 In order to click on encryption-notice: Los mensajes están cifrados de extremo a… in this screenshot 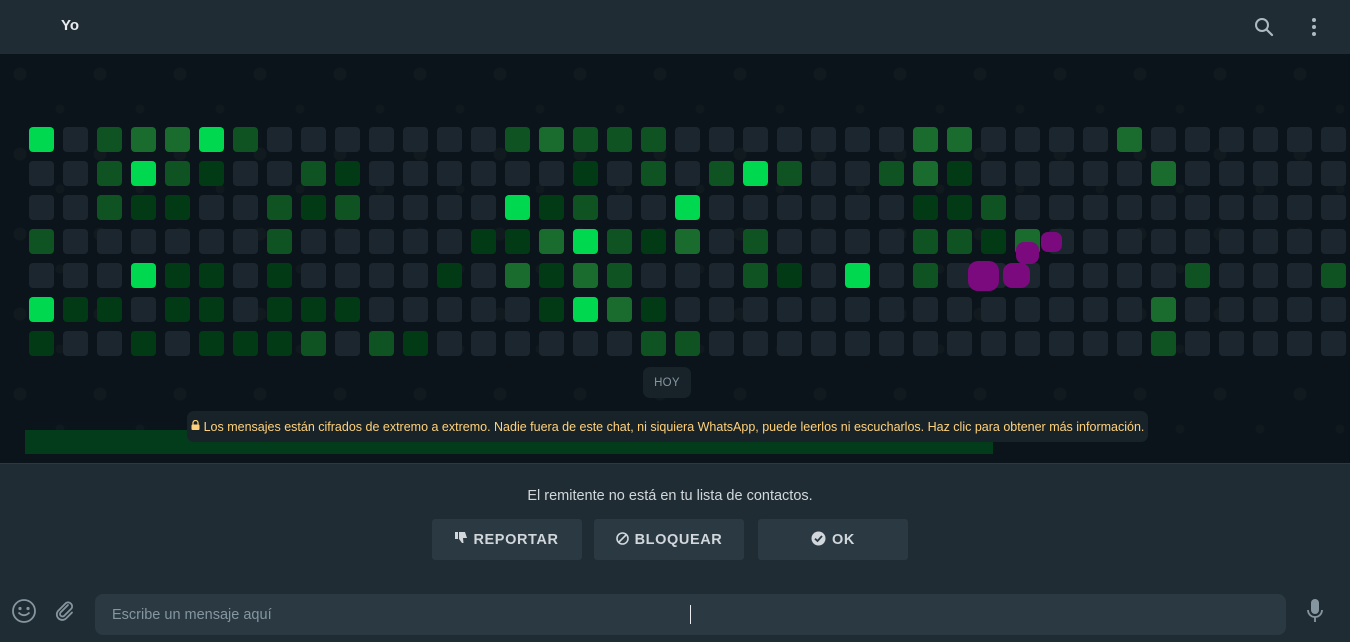, I will do `click(667, 426)`.